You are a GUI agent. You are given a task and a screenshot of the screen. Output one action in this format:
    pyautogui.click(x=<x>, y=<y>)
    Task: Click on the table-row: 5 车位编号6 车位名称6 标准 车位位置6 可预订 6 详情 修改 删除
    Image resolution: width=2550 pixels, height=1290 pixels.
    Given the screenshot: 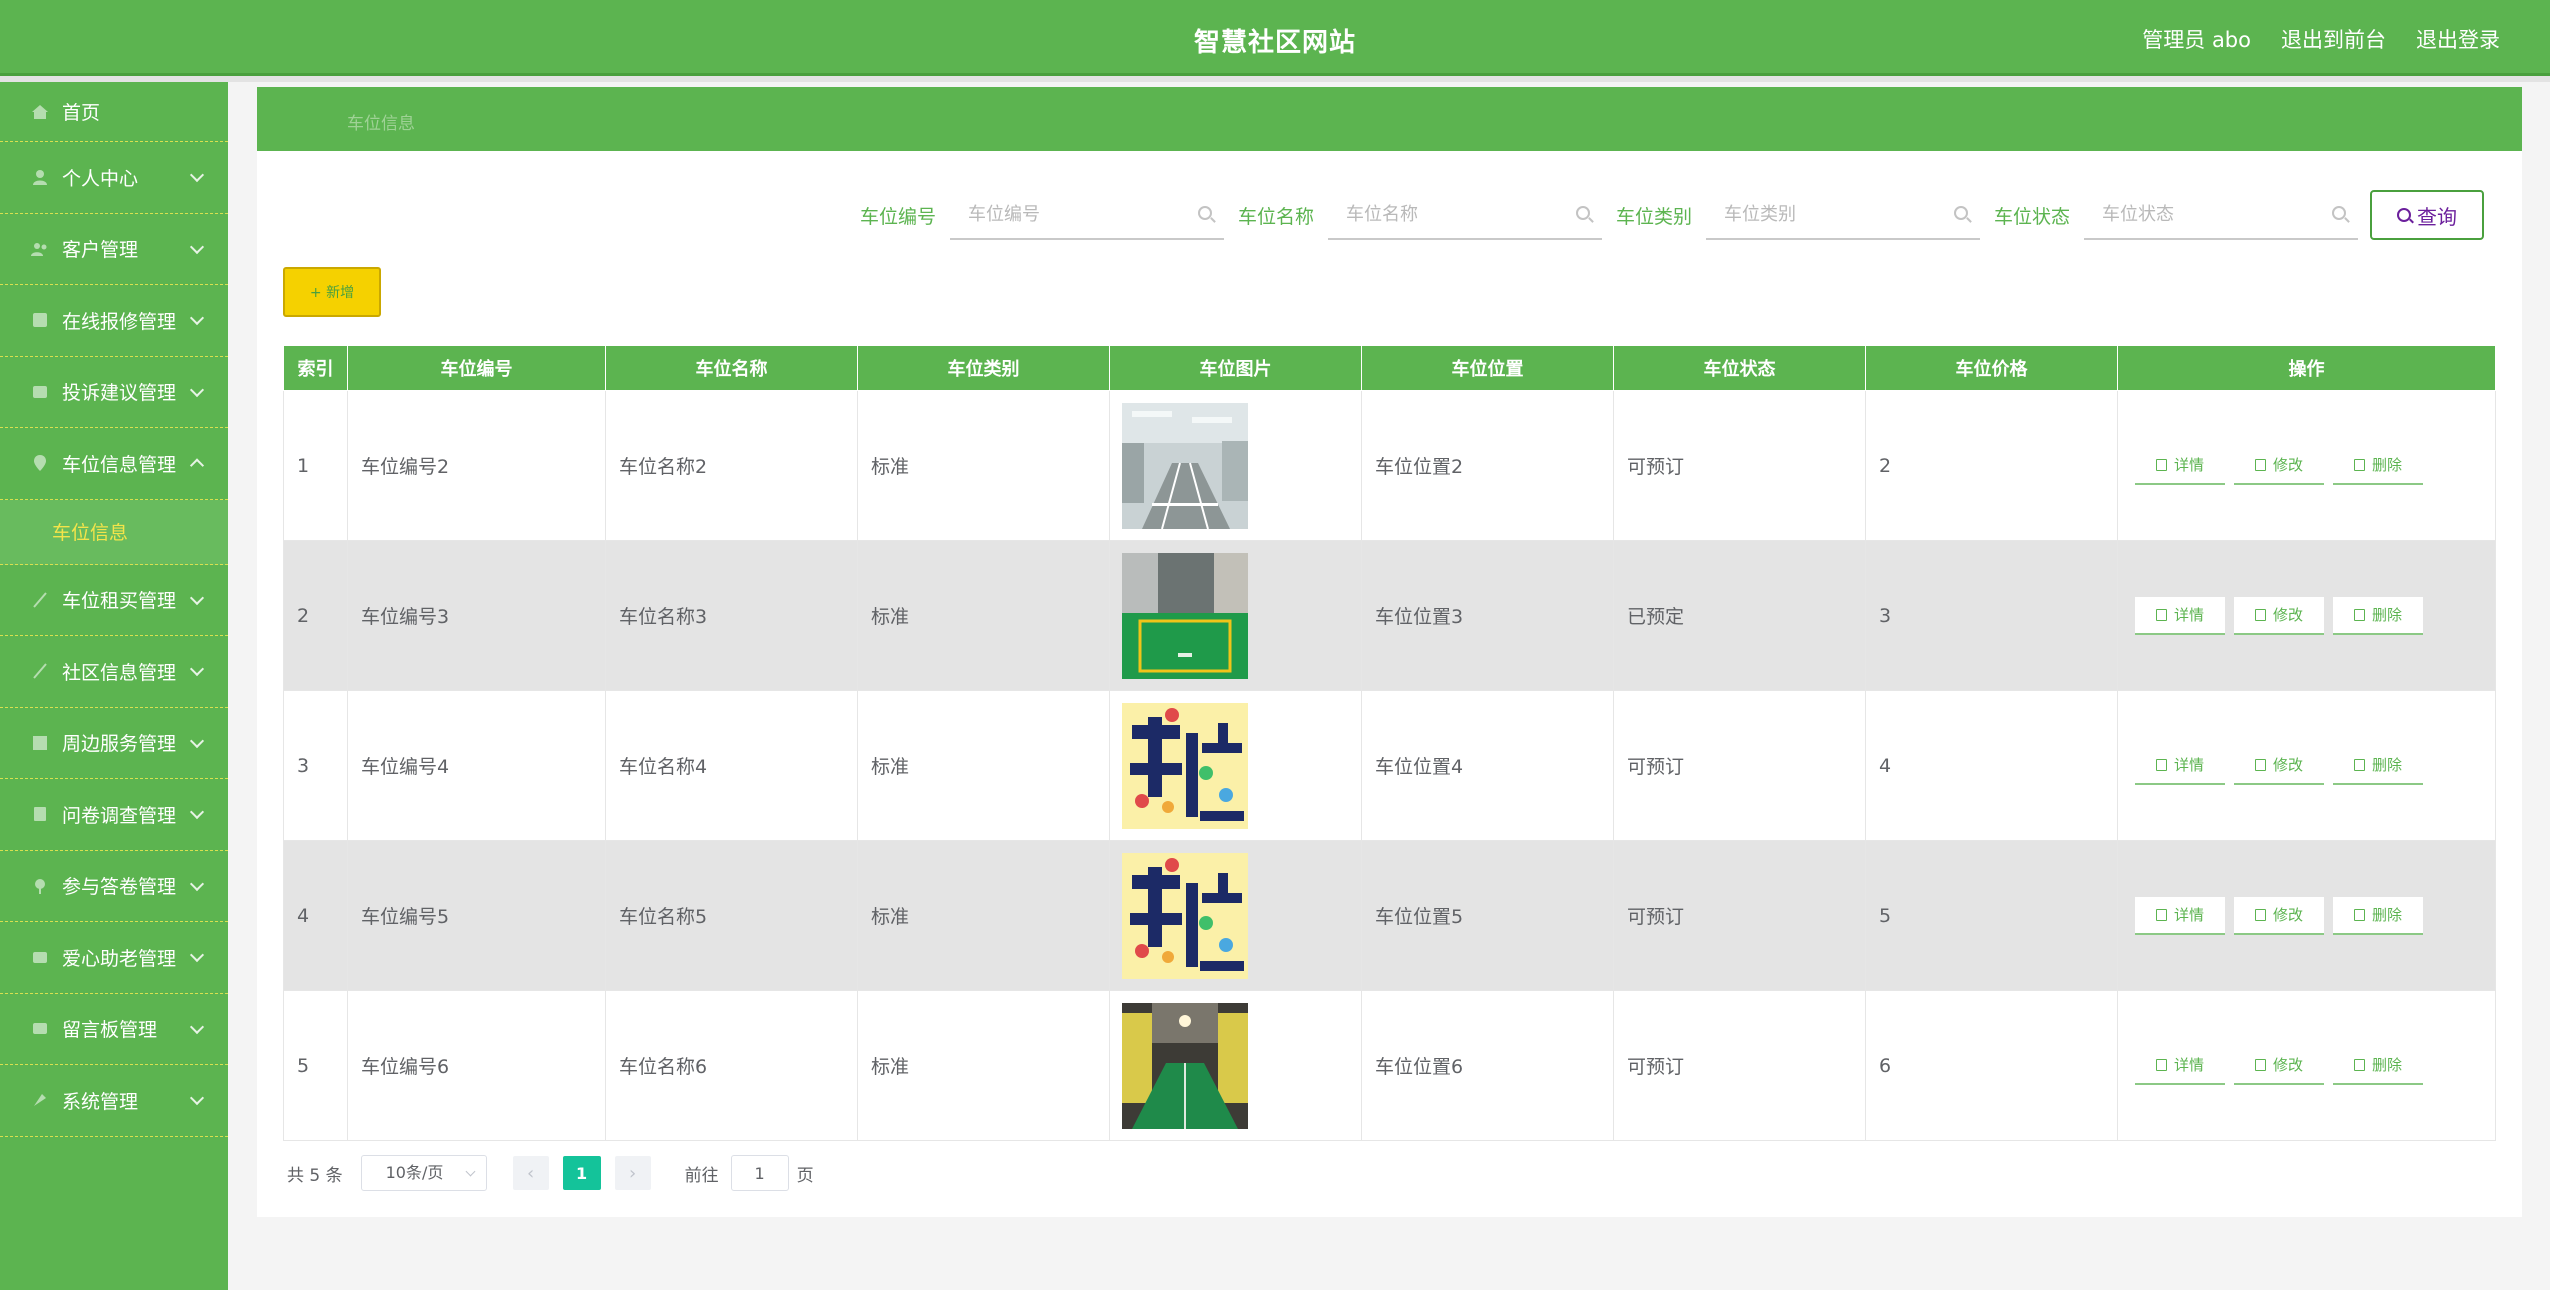 What is the action you would take?
    pyautogui.click(x=1389, y=1065)
    